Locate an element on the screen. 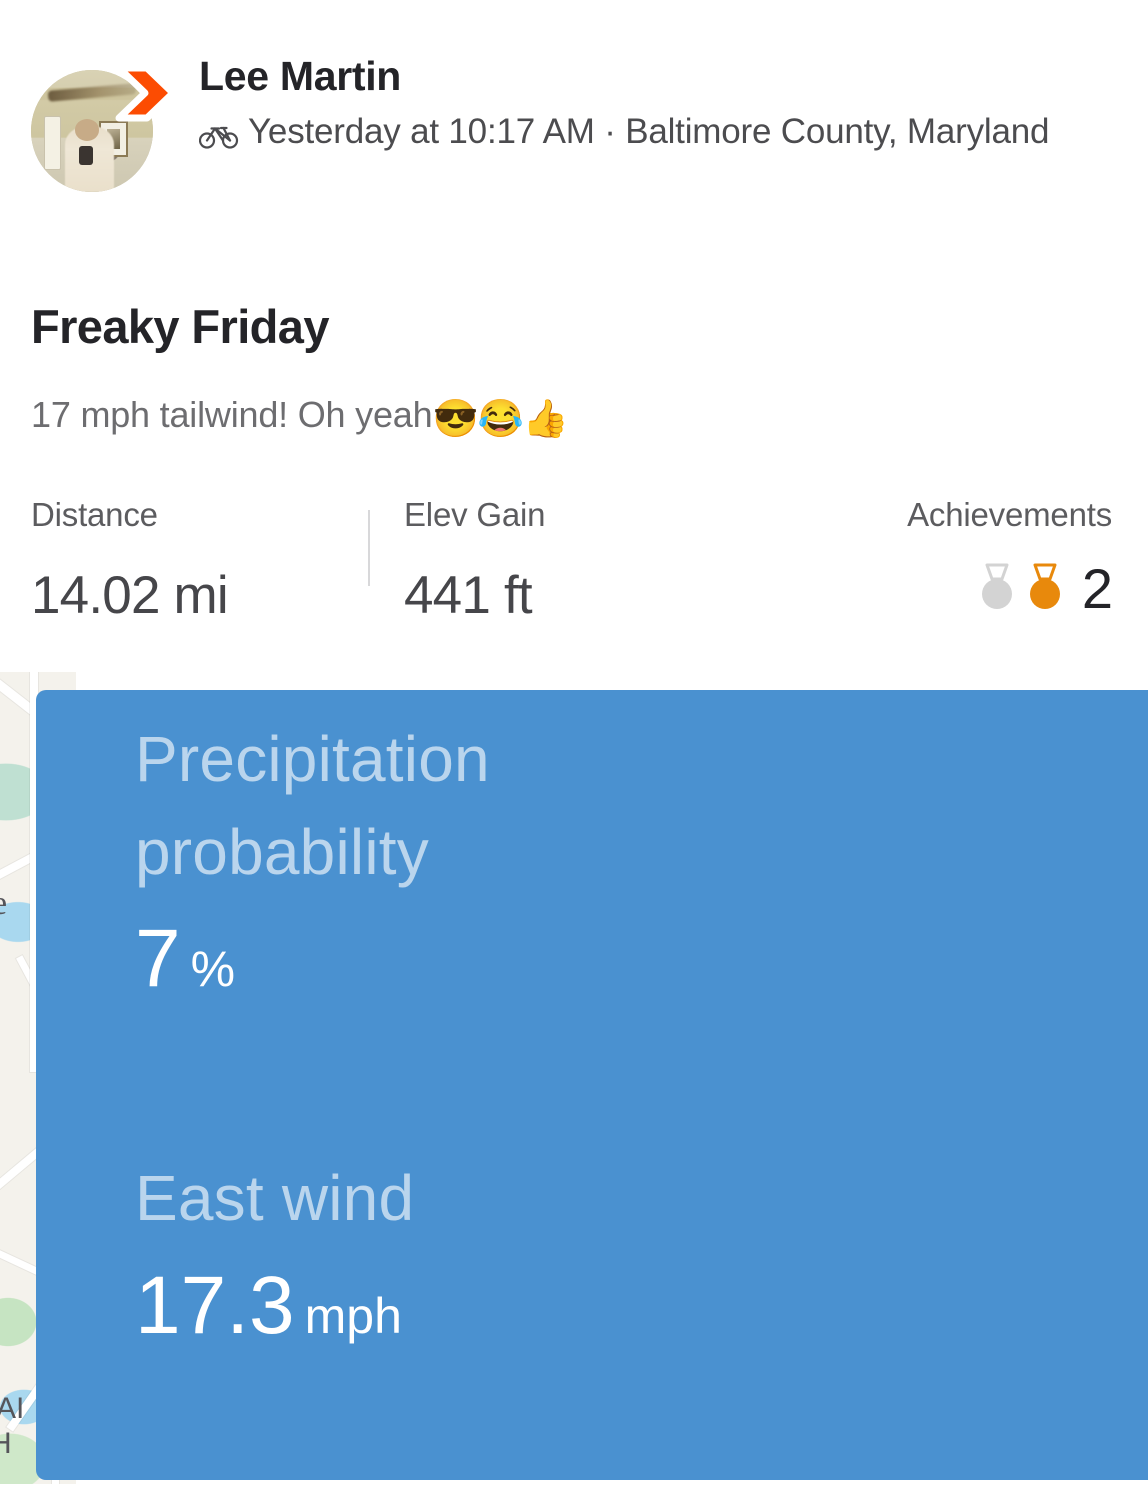 This screenshot has width=1148, height=1500. weather-wind-unit: mph is located at coordinates (353, 1316).